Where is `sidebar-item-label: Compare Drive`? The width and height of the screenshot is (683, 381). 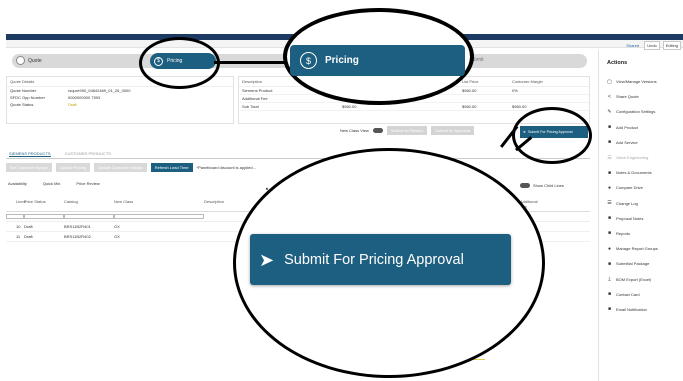
sidebar-item-label: Compare Drive is located at coordinates (629, 188).